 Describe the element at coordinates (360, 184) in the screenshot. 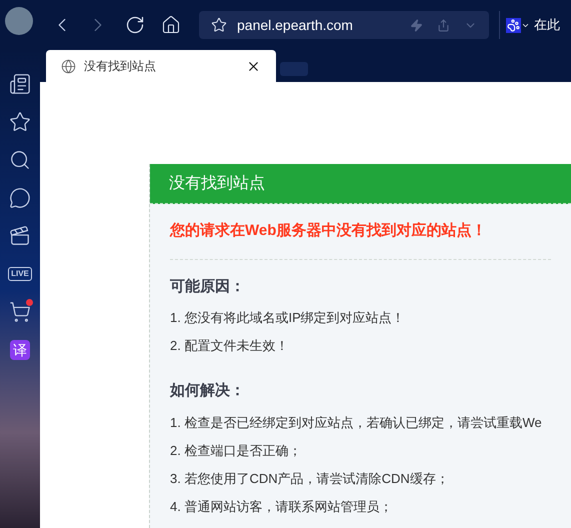

I see `card-header: 没有找到站点` at that location.